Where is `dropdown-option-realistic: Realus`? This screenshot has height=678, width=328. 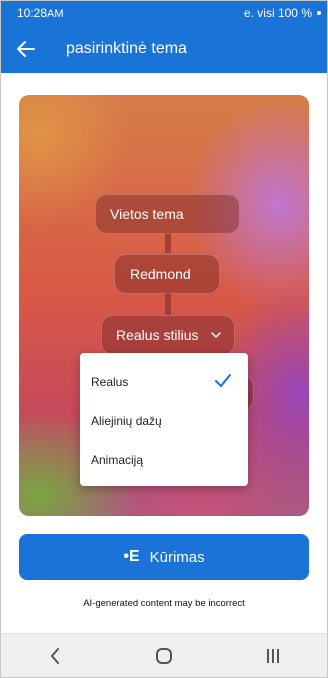
dropdown-option-realistic: Realus is located at coordinates (164, 382).